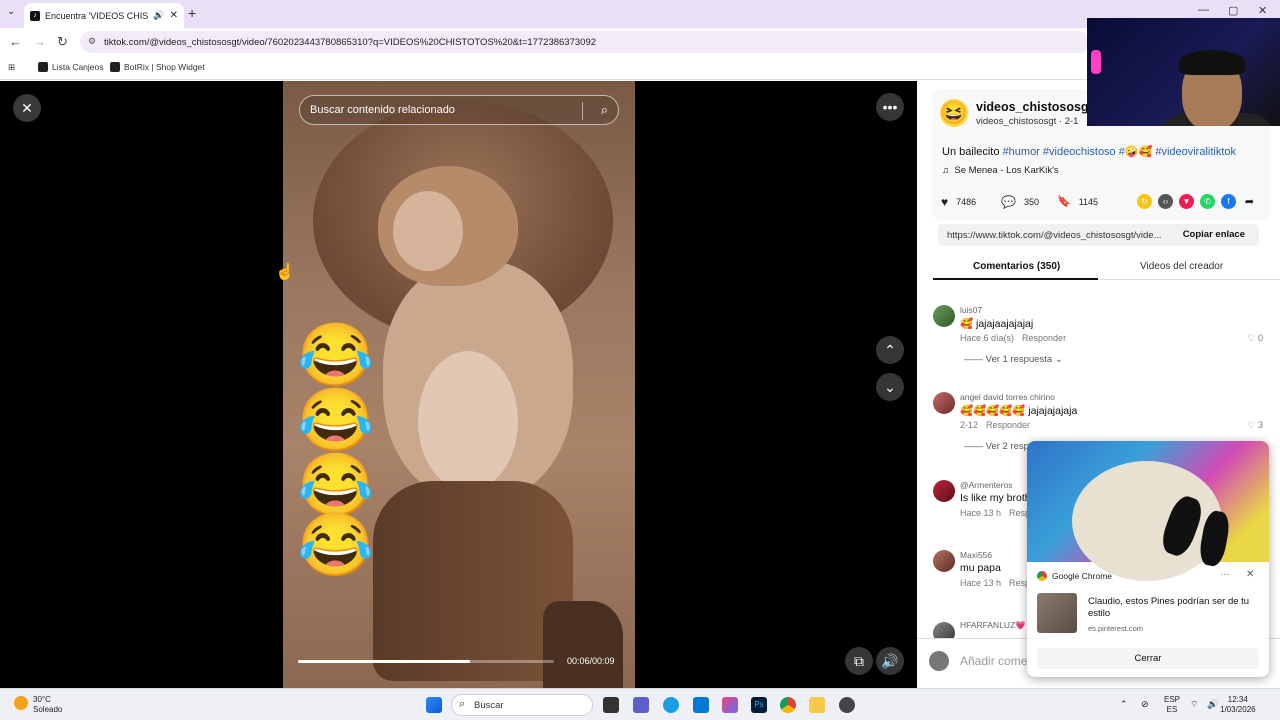 The image size is (1280, 720). Describe the element at coordinates (1181, 266) in the screenshot. I see `tab-creator-videos: Videos del creador` at that location.